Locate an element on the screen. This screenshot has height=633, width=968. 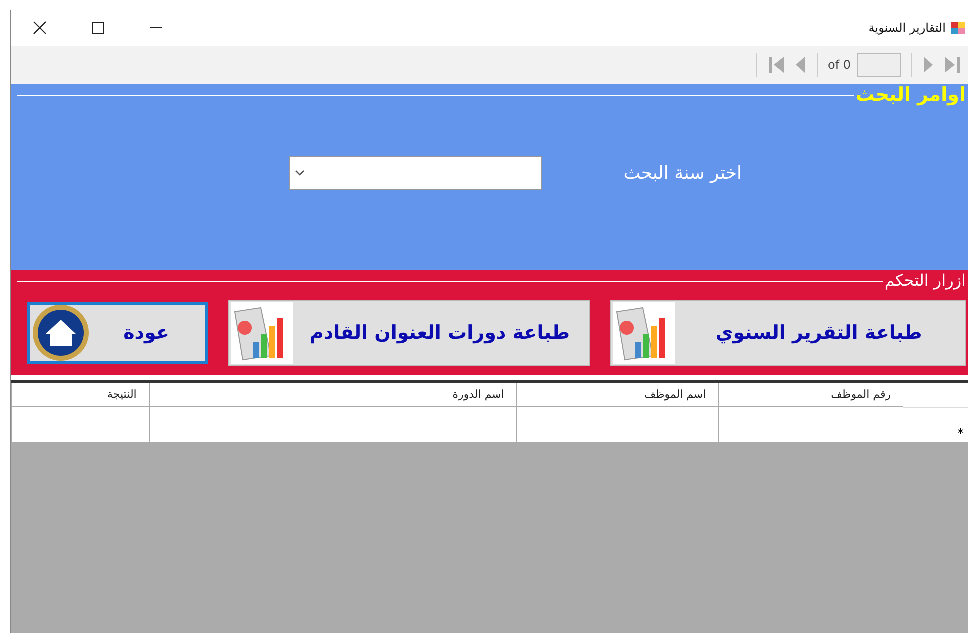
action-button: عودة is located at coordinates (117, 333).